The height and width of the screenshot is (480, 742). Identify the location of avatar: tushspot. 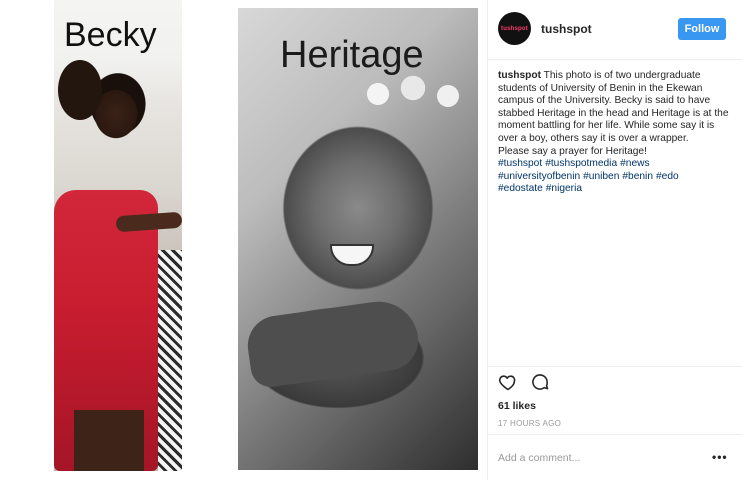
(514, 28).